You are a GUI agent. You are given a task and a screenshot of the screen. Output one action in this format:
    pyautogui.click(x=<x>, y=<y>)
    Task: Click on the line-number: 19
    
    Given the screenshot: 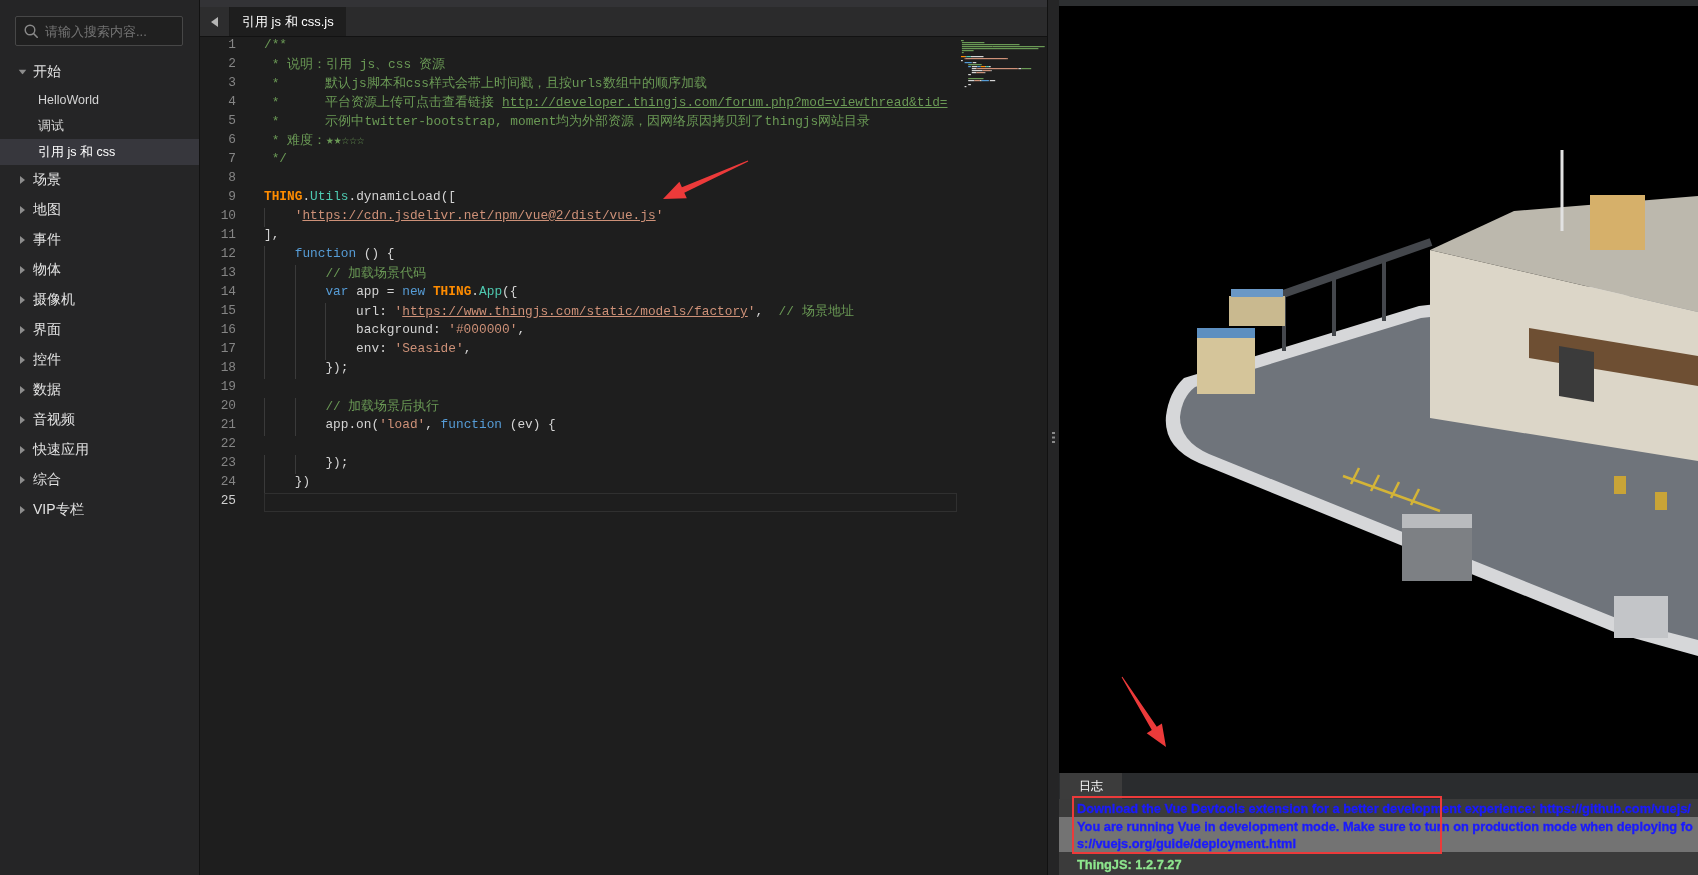 What is the action you would take?
    pyautogui.click(x=228, y=387)
    